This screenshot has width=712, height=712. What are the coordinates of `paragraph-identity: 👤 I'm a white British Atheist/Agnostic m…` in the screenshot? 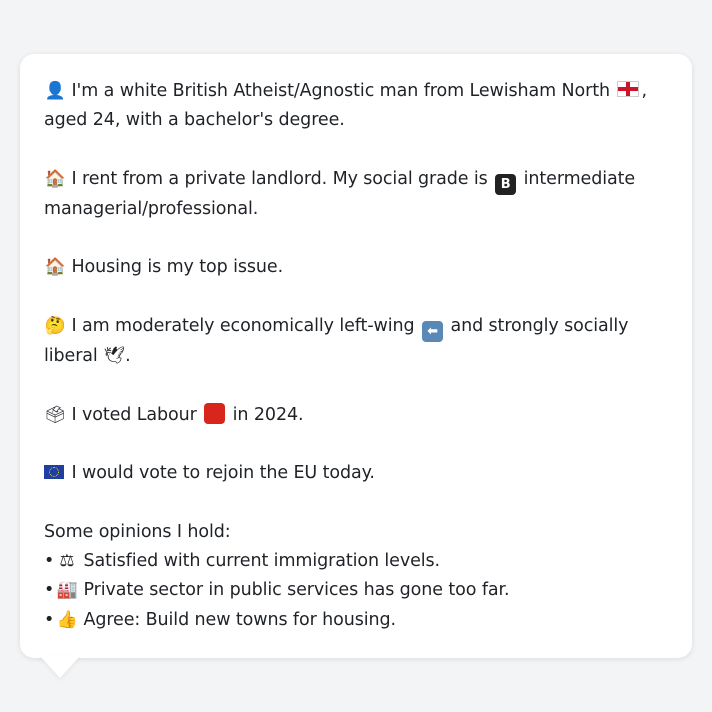 It's located at (356, 106).